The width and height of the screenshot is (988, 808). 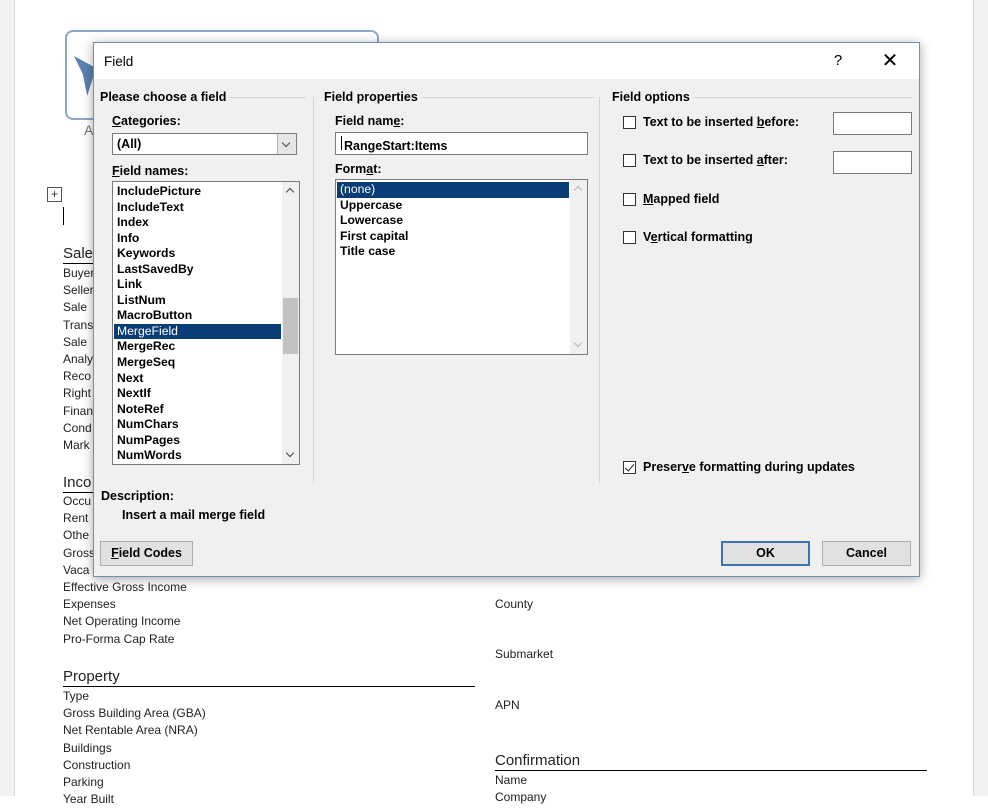 I want to click on doc-label-county: County, so click(x=514, y=604).